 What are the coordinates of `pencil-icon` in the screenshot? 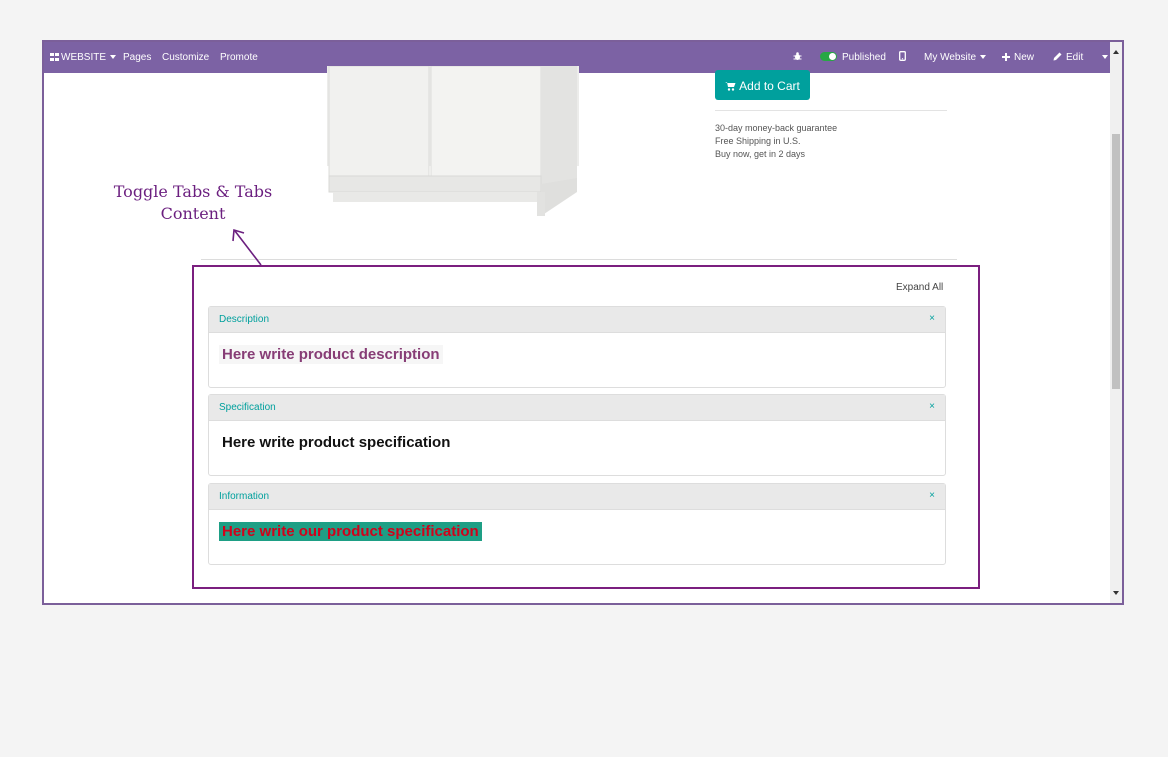 It's located at (1057, 56).